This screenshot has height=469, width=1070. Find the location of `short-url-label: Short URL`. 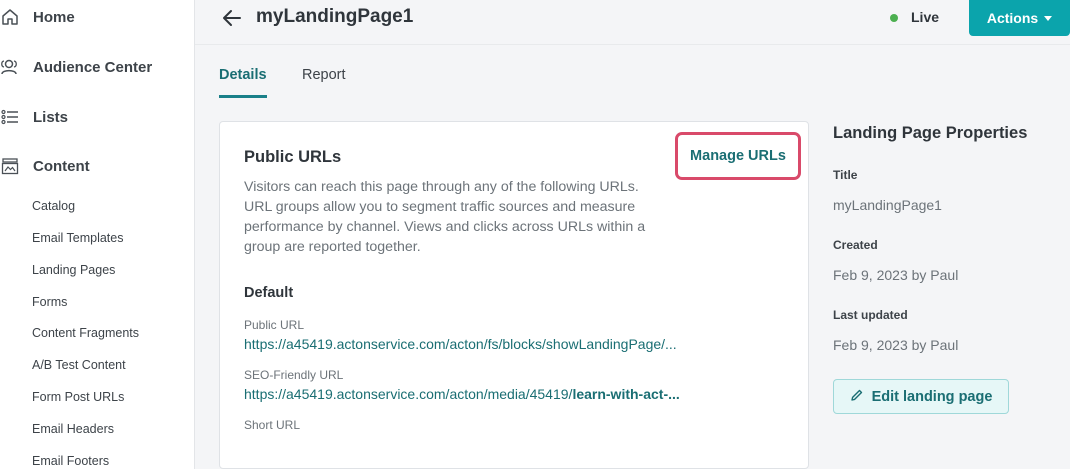

short-url-label: Short URL is located at coordinates (272, 425).